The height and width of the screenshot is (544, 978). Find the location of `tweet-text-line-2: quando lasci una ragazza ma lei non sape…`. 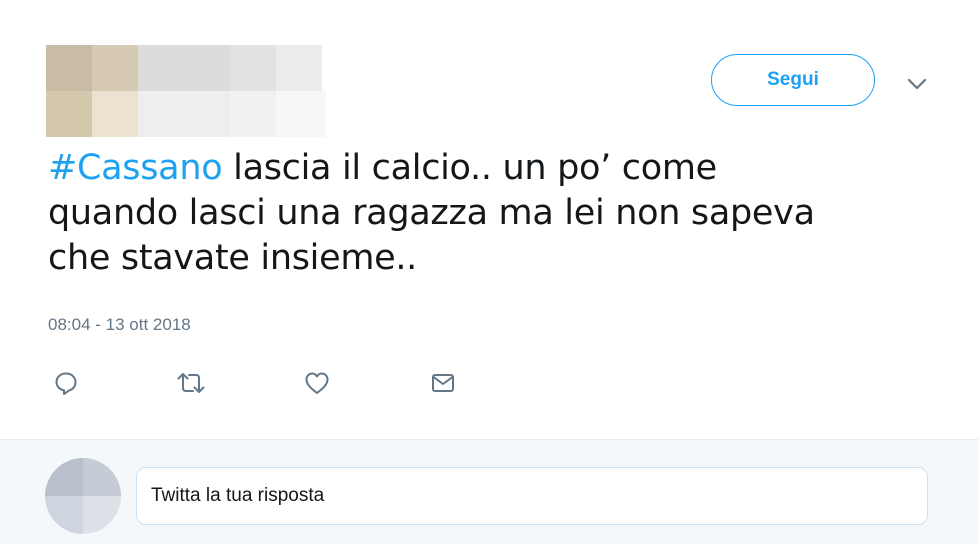

tweet-text-line-2: quando lasci una ragazza ma lei non sape… is located at coordinates (431, 213).